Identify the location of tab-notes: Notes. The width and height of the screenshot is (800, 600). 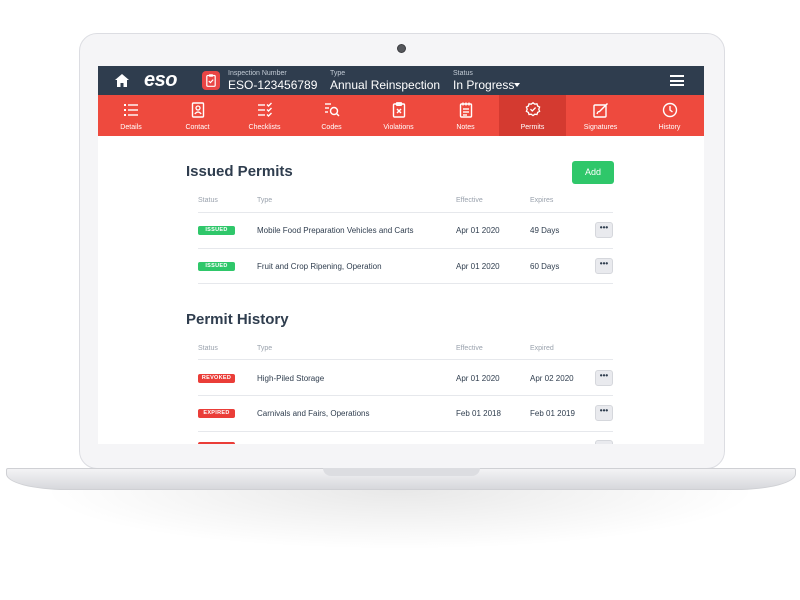
(465, 115).